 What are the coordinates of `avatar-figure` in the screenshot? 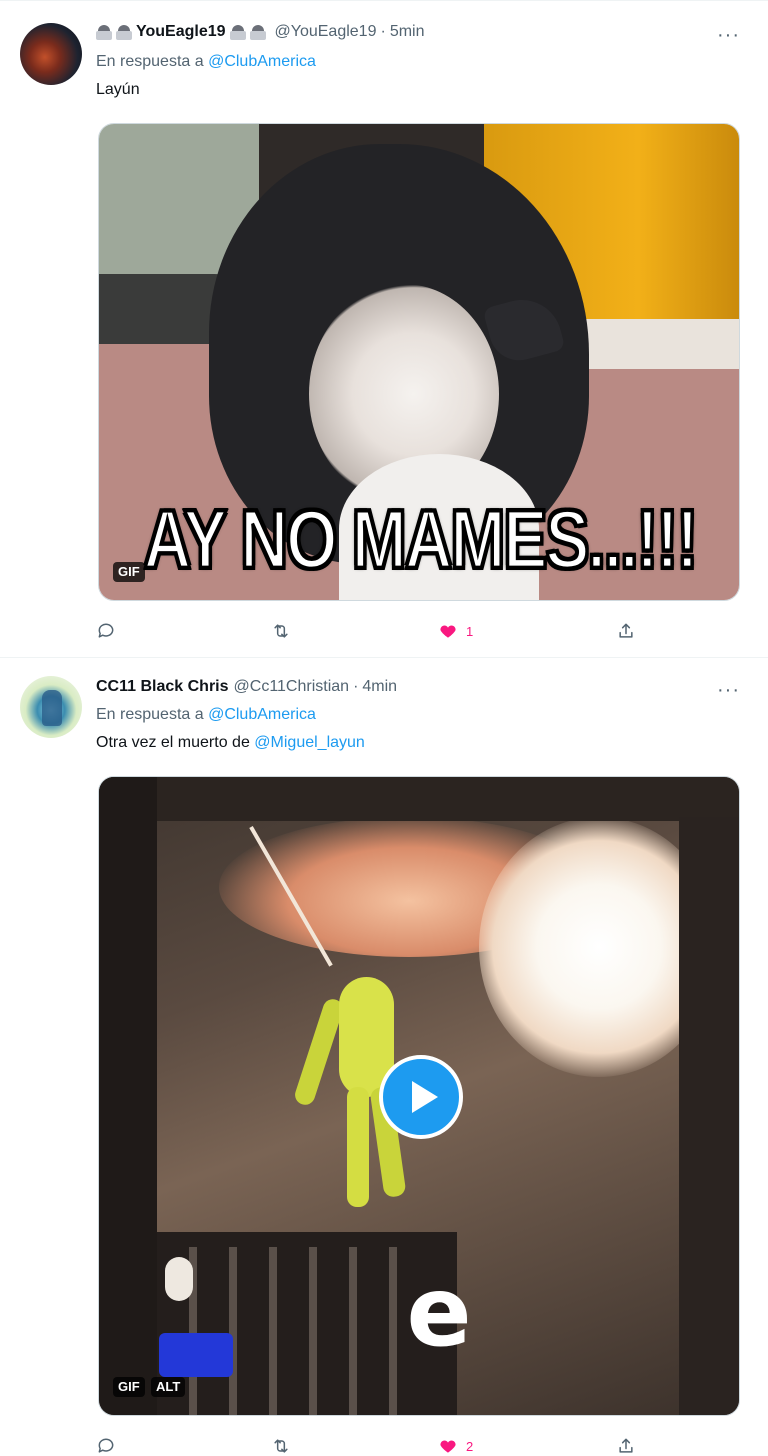 It's located at (52, 708).